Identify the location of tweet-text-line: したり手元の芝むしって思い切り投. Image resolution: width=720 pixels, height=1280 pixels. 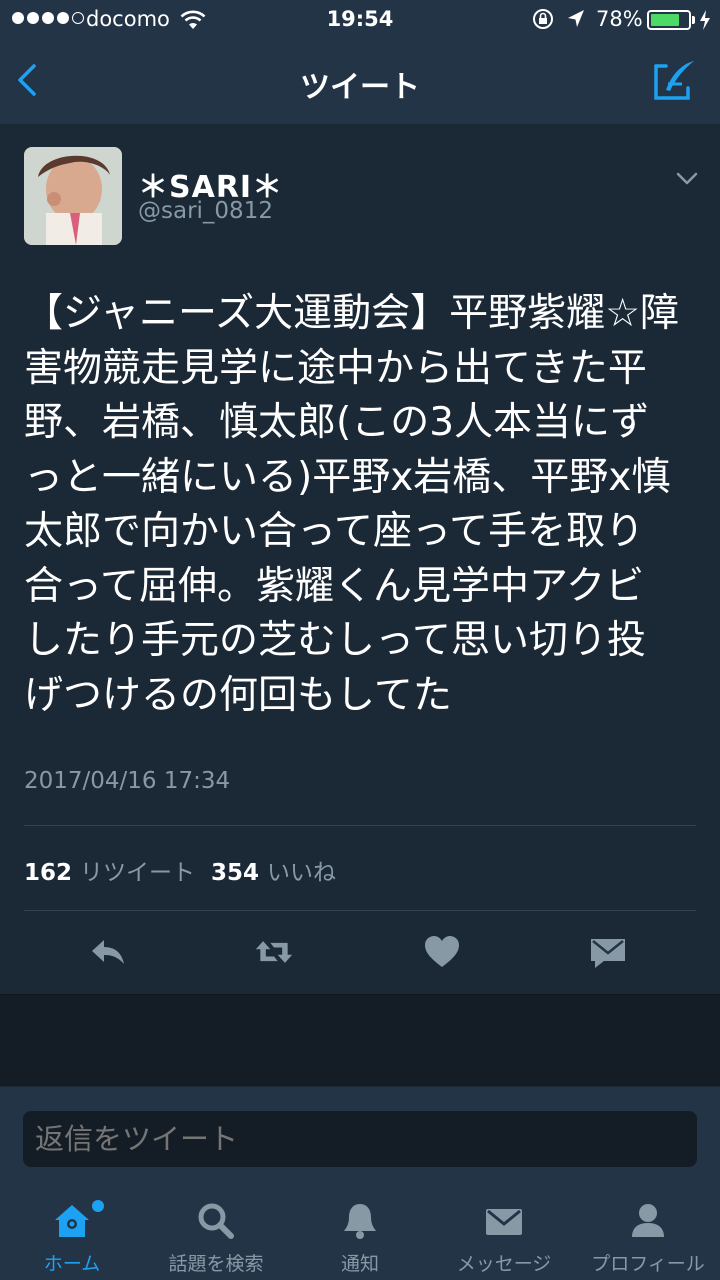
(335, 640).